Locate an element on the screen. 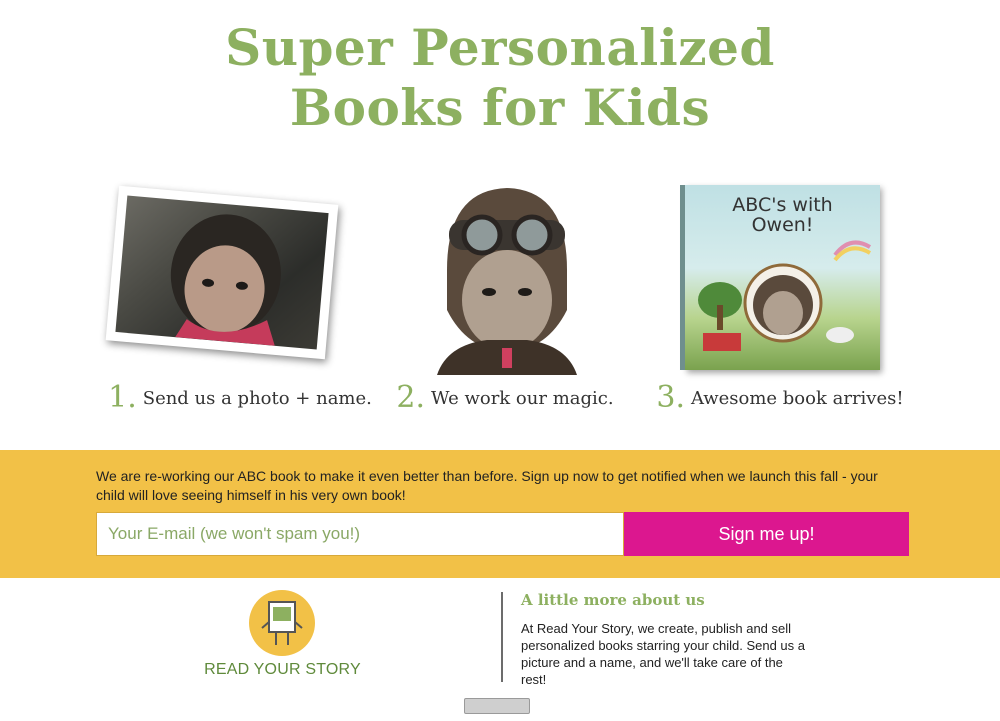 This screenshot has height=721, width=1000. book-cover: ABC's with Owen! is located at coordinates (782, 277).